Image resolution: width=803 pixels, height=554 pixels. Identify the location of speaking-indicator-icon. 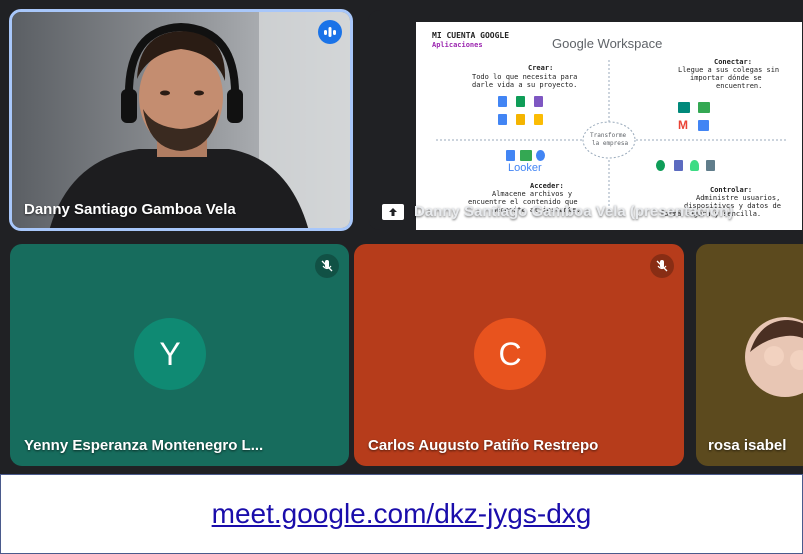
(330, 32).